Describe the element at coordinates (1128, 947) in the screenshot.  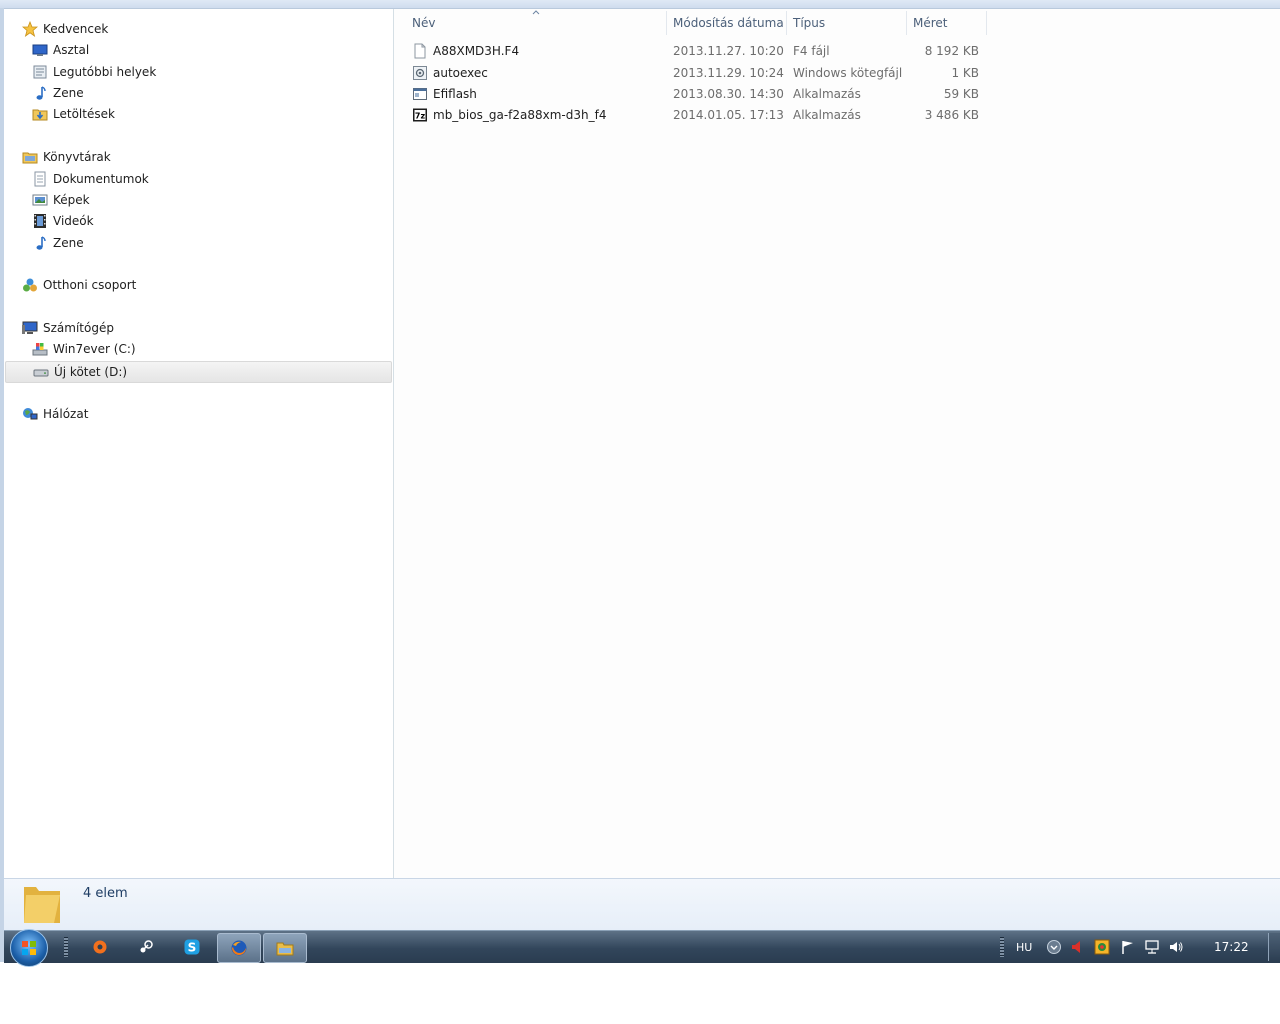
I see `tray-action-center` at that location.